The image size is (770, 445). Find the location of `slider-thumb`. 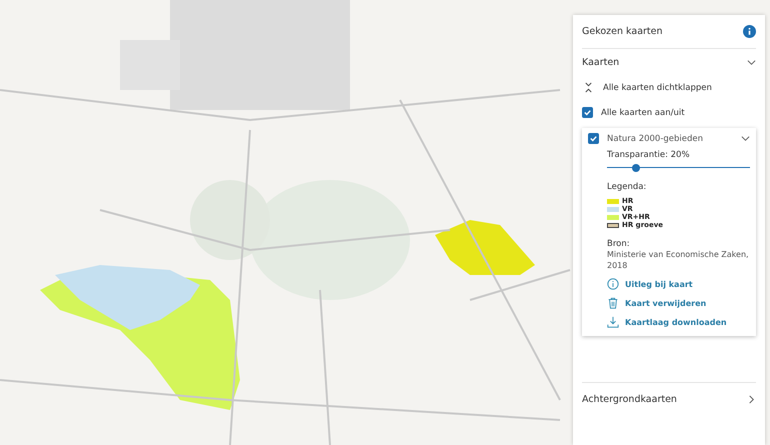

slider-thumb is located at coordinates (636, 168).